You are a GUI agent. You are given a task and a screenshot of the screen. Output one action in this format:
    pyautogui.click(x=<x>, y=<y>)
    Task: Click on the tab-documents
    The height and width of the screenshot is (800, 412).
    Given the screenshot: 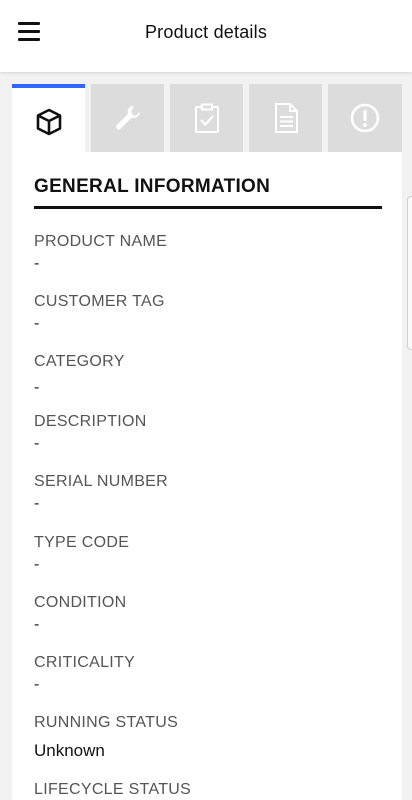 What is the action you would take?
    pyautogui.click(x=285, y=118)
    